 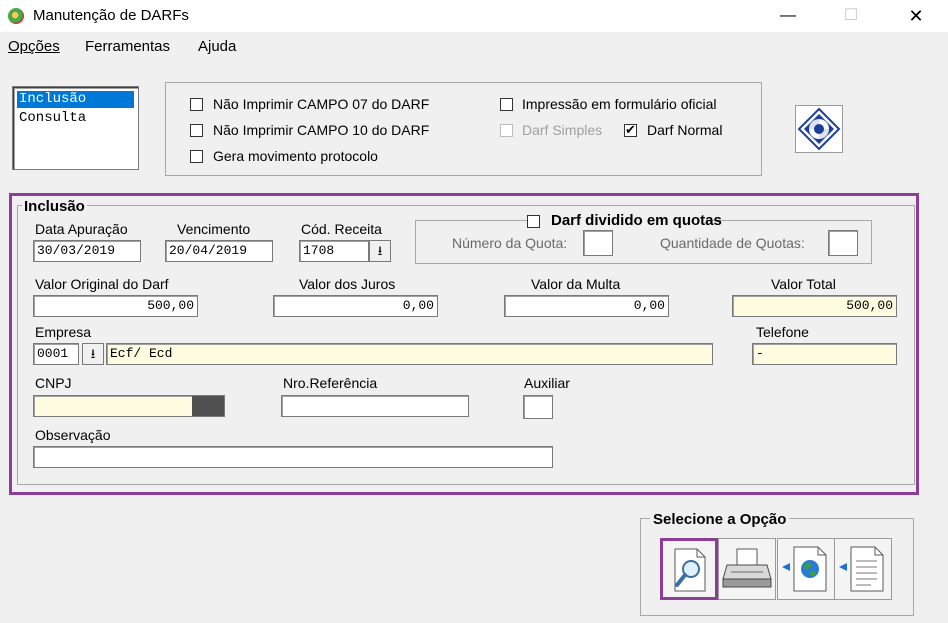 What do you see at coordinates (380, 251) in the screenshot?
I see `cod-receita-dropdown-icon: ⭳` at bounding box center [380, 251].